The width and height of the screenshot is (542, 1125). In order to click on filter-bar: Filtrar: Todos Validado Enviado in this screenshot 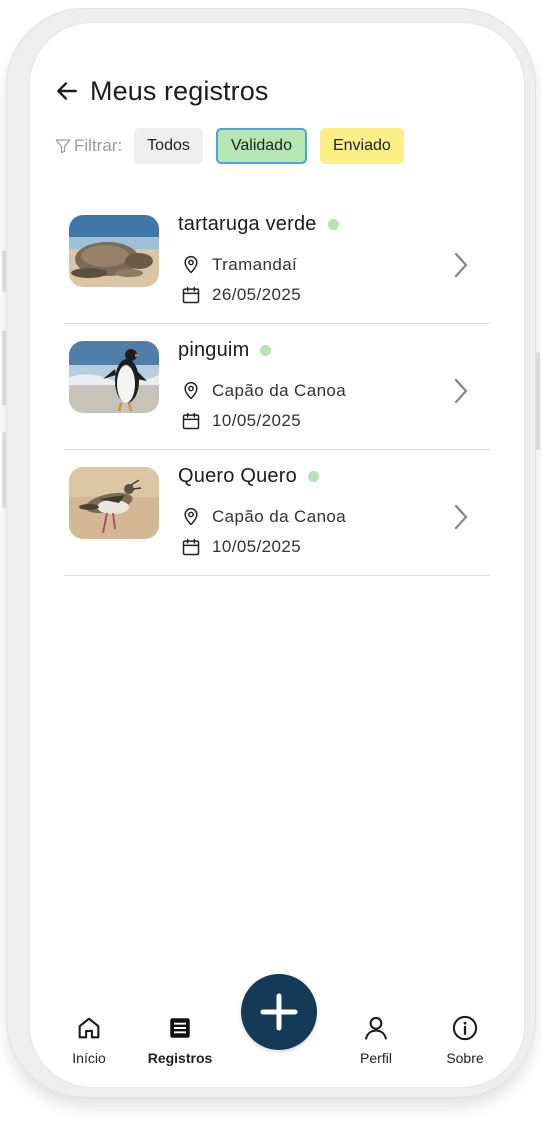, I will do `click(235, 146)`.